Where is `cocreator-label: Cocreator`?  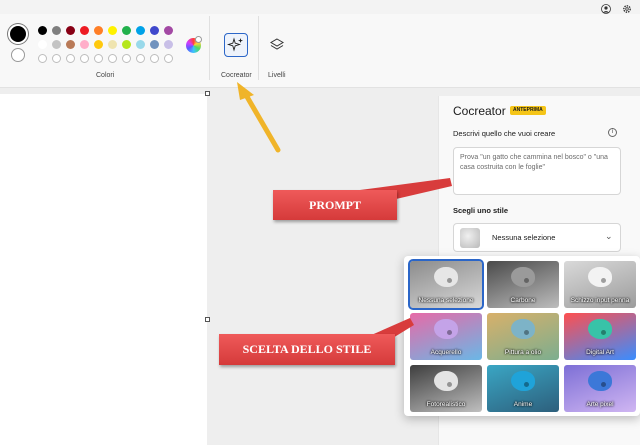
cocreator-label: Cocreator is located at coordinates (236, 75).